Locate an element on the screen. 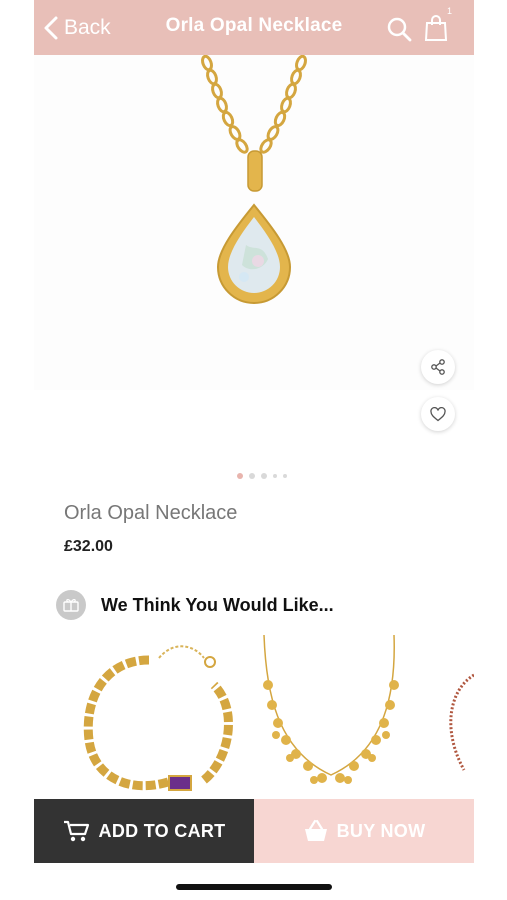 The image size is (507, 900). shopping-cart-icon is located at coordinates (76, 831).